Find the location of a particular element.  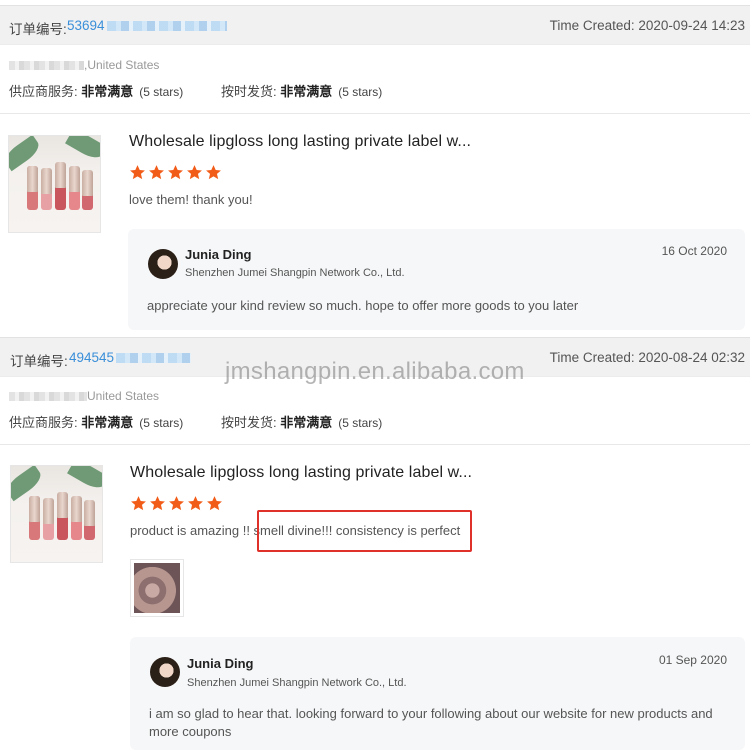

watermark: jmshangpin.en.alibaba.com is located at coordinates (375, 371).